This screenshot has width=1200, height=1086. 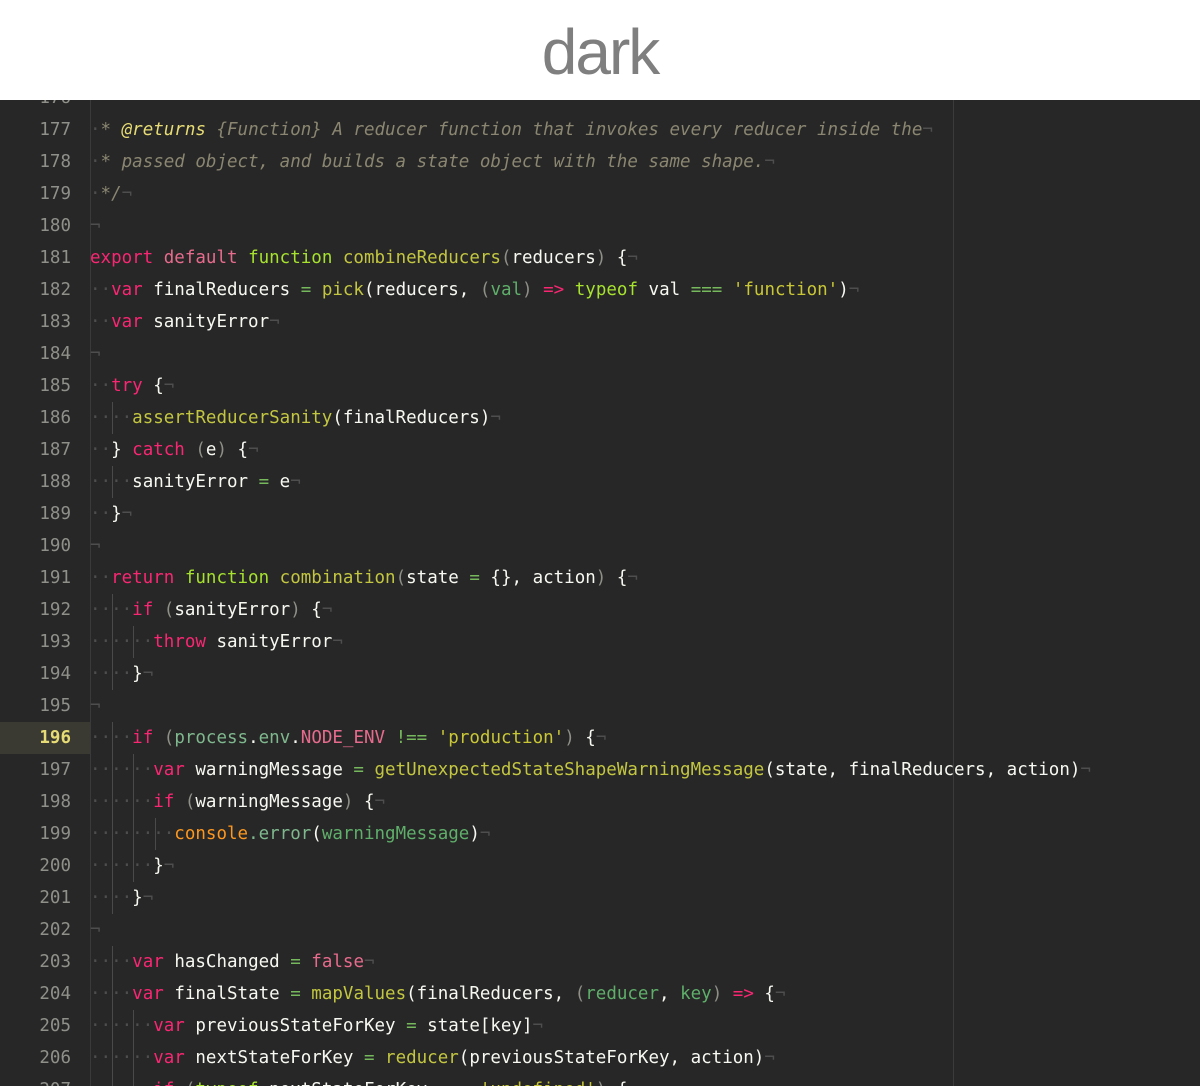 What do you see at coordinates (422, 1058) in the screenshot?
I see `token-fnname: reducer` at bounding box center [422, 1058].